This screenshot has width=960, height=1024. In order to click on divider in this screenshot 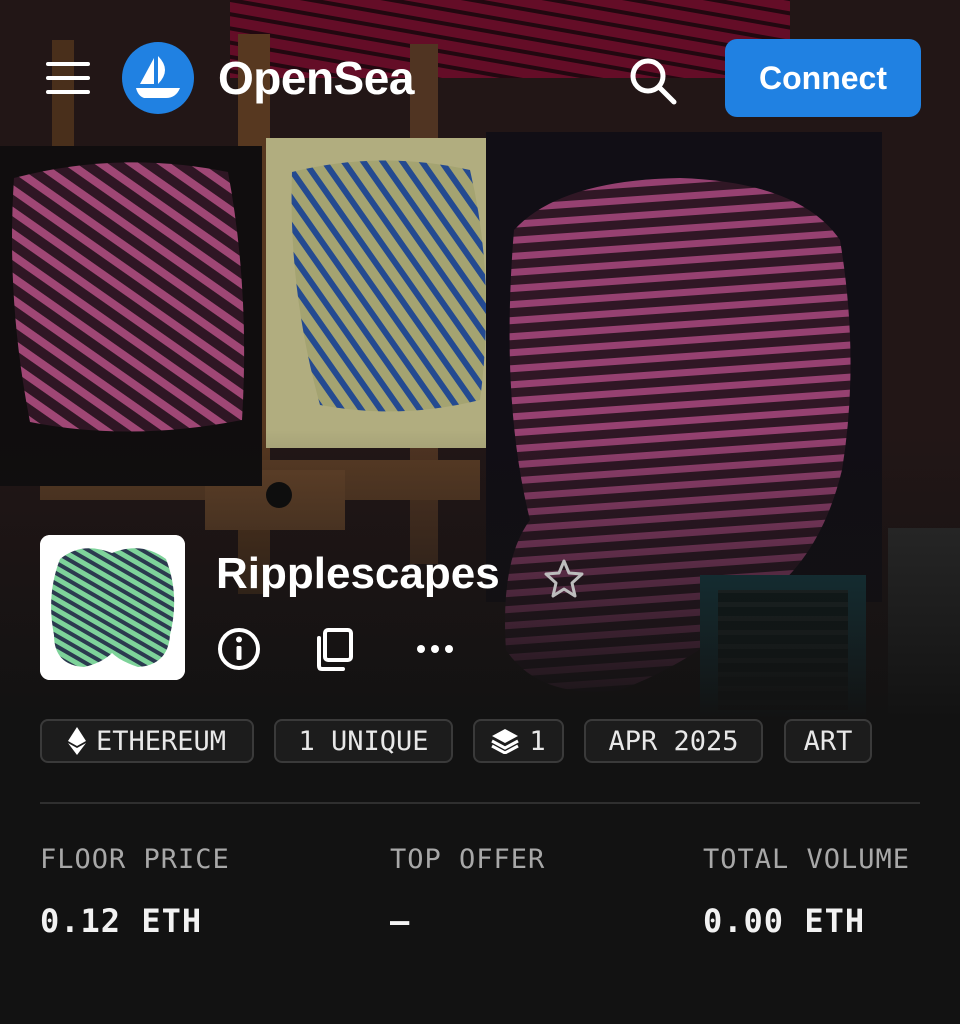, I will do `click(480, 803)`.